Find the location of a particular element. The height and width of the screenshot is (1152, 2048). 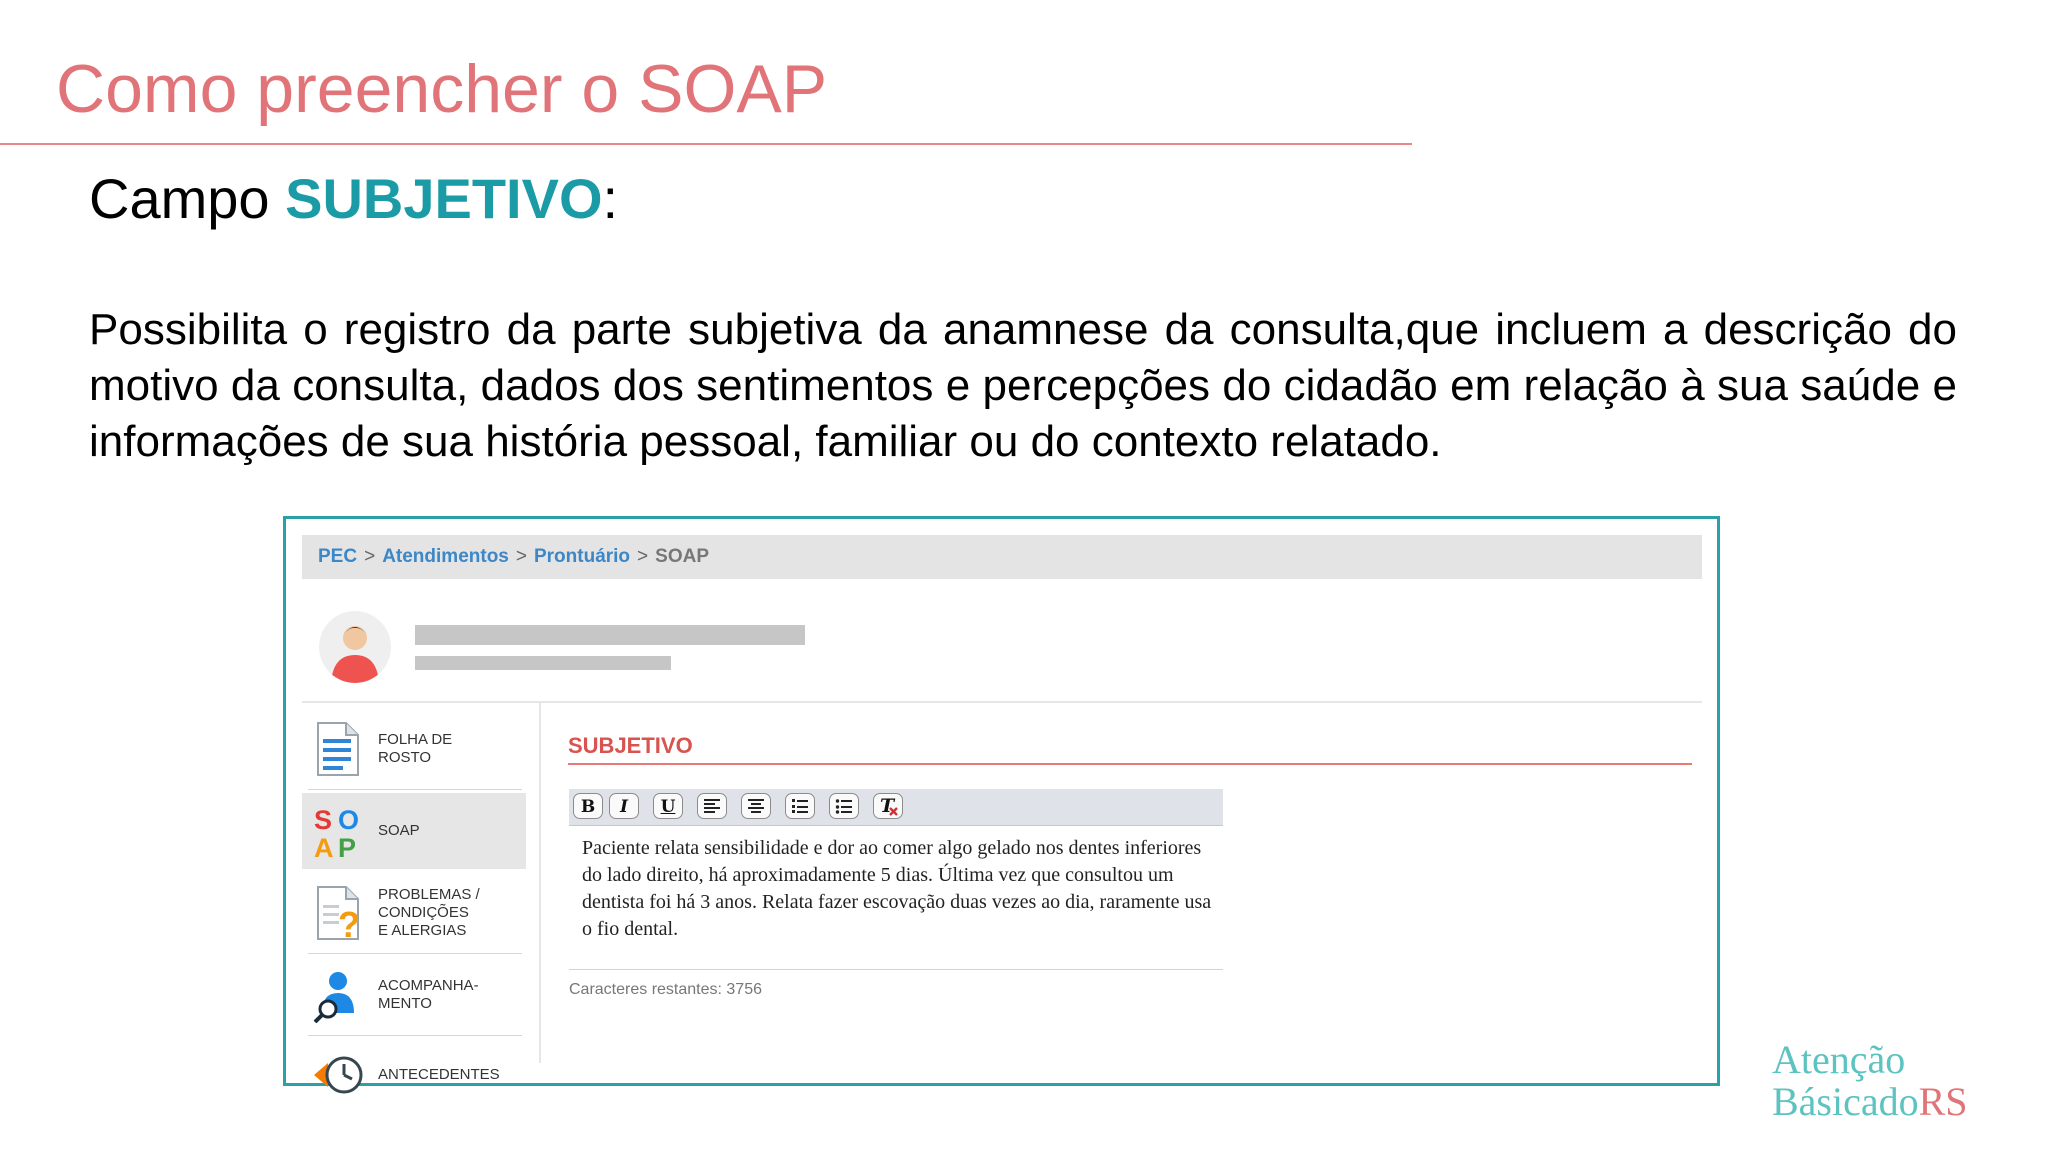

align-center-button is located at coordinates (756, 806).